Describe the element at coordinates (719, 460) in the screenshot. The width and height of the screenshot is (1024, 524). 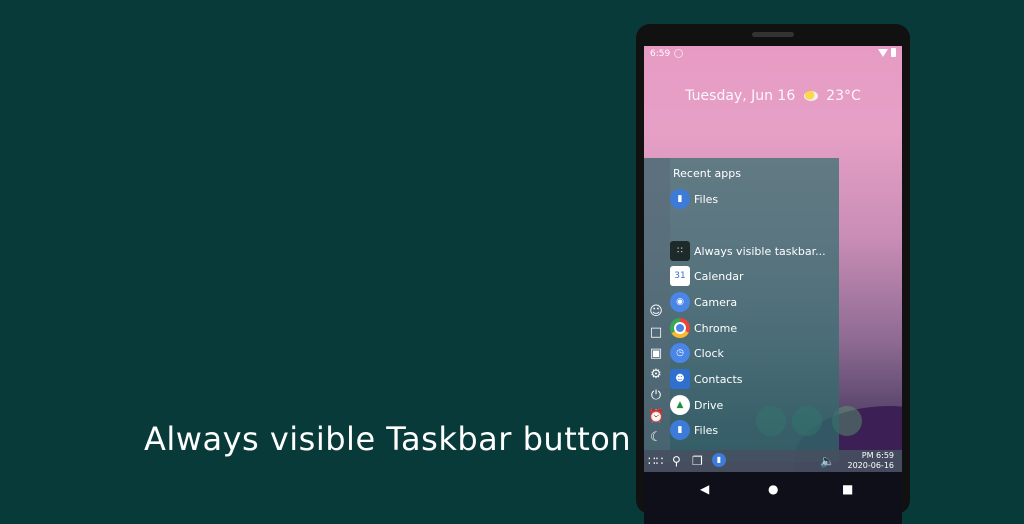
I see `pinned-files-icon: ▮` at that location.